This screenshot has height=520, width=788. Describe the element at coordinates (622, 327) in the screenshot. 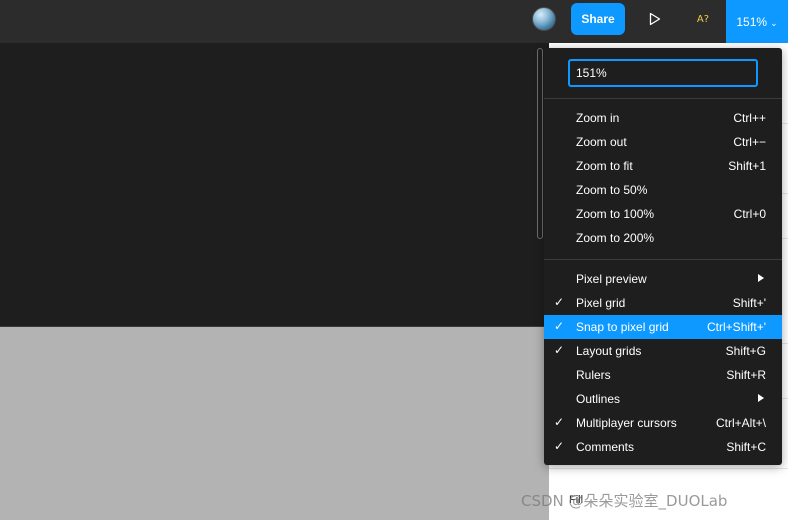

I see `menu-item-label: Snap to pixel grid` at that location.